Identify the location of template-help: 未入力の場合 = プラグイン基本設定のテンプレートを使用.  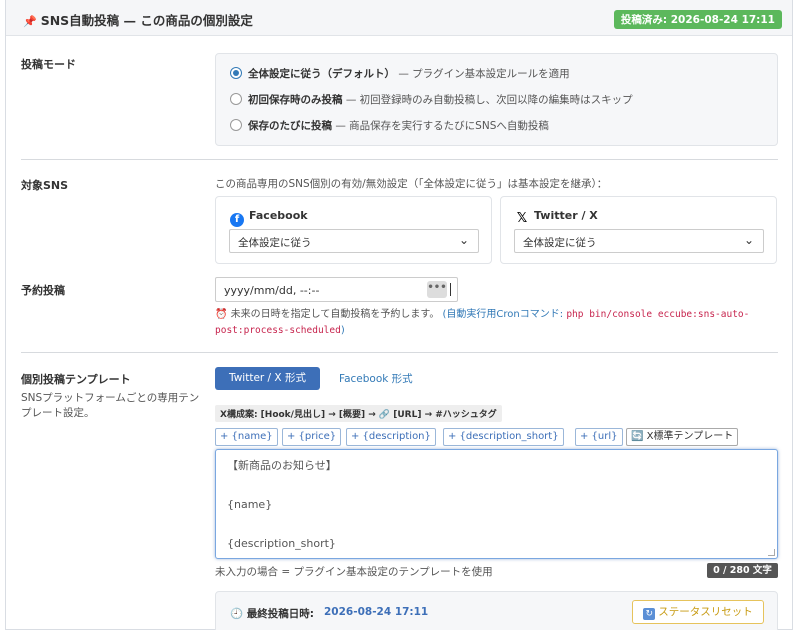
(354, 572).